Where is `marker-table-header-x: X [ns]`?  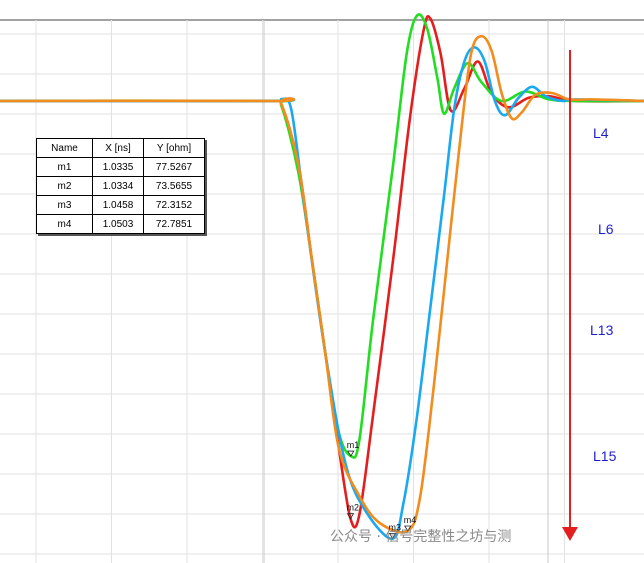
marker-table-header-x: X [ns] is located at coordinates (118, 148).